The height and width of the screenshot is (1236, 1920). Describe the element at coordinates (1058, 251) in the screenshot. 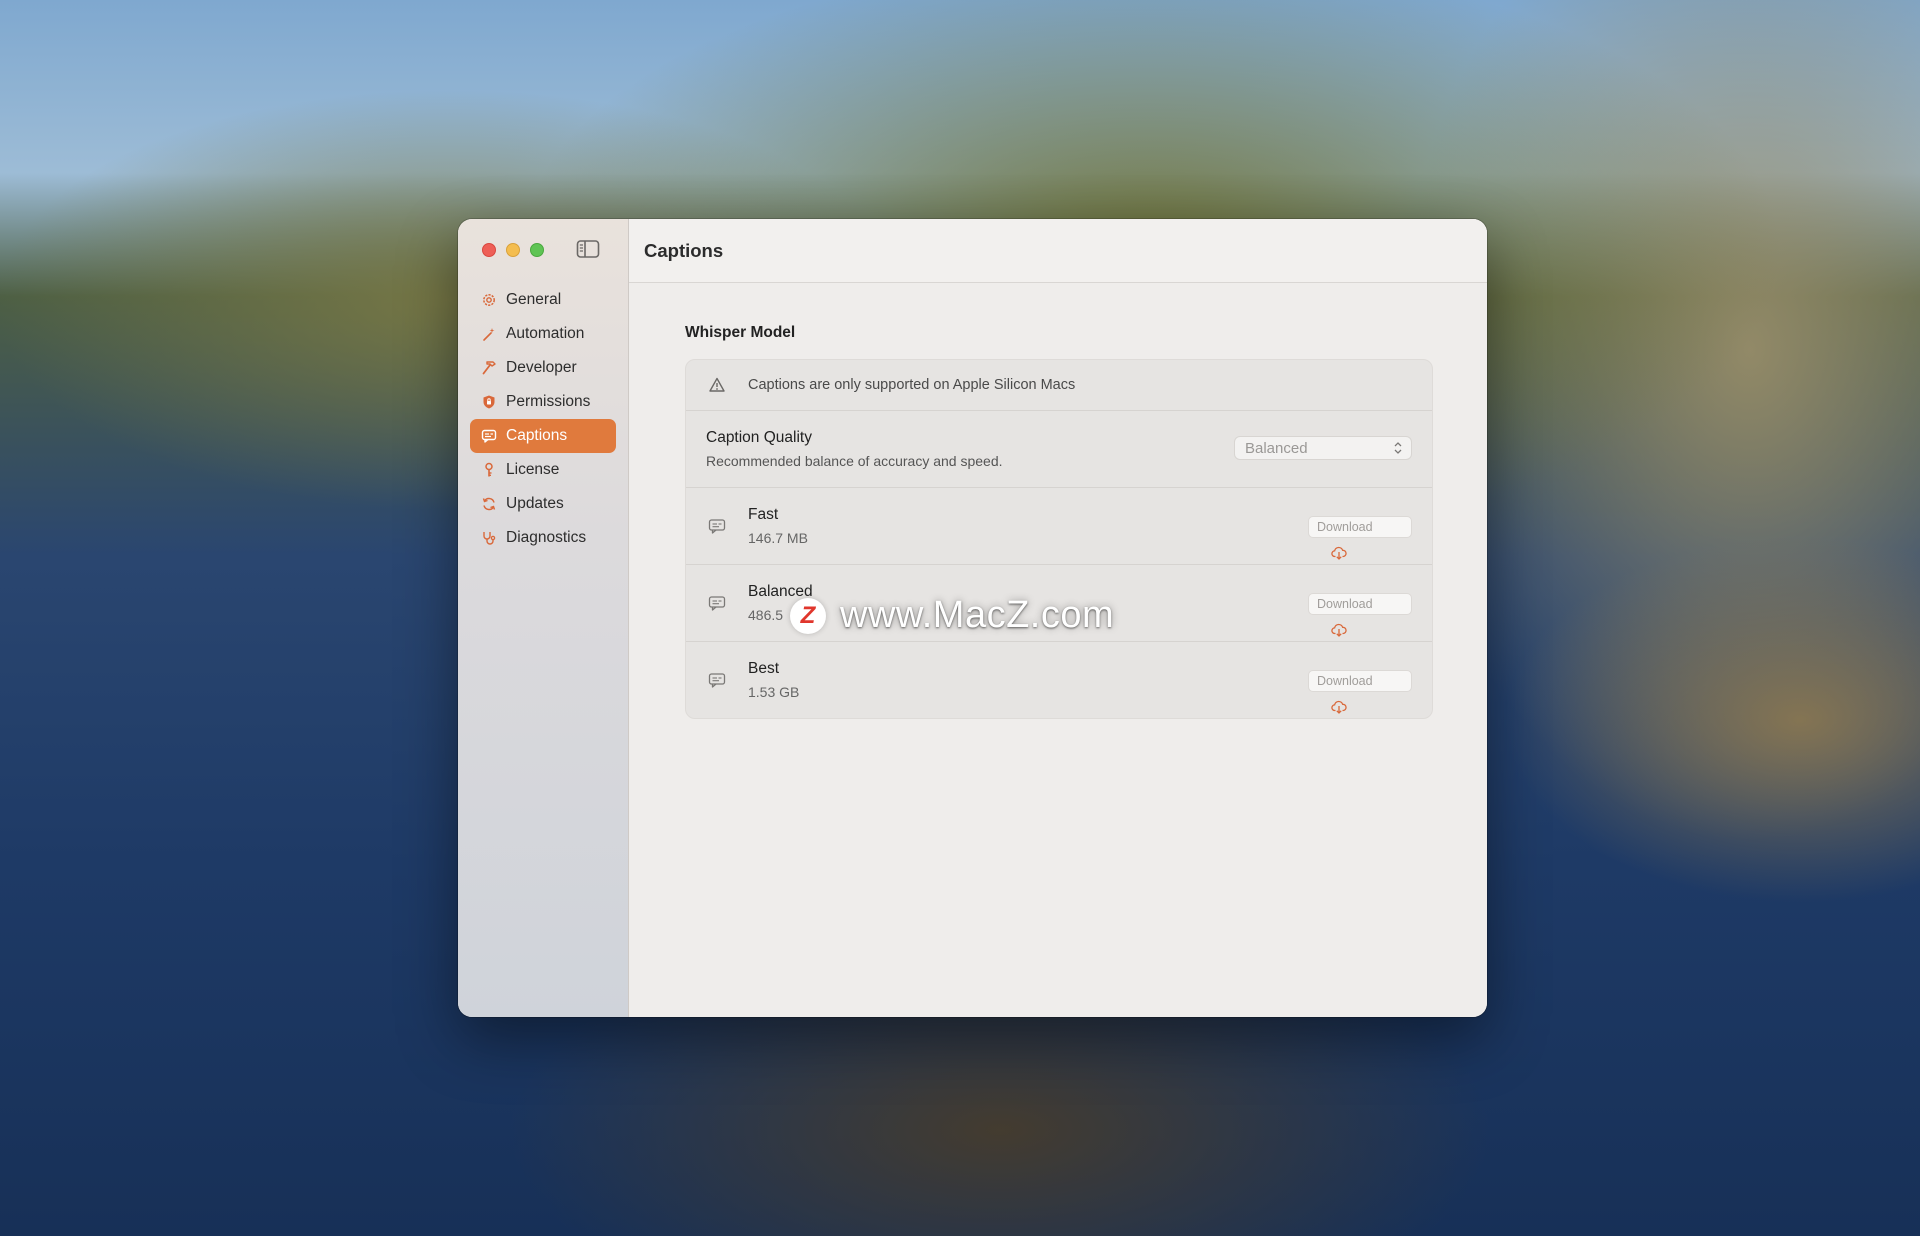

I see `titlebar: Captions` at that location.